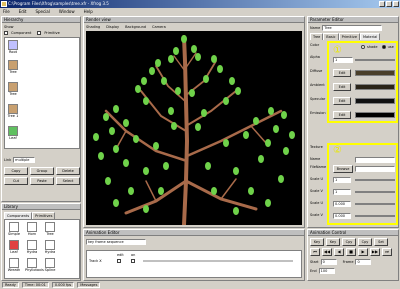  I want to click on minimize-button, so click(382, 4).